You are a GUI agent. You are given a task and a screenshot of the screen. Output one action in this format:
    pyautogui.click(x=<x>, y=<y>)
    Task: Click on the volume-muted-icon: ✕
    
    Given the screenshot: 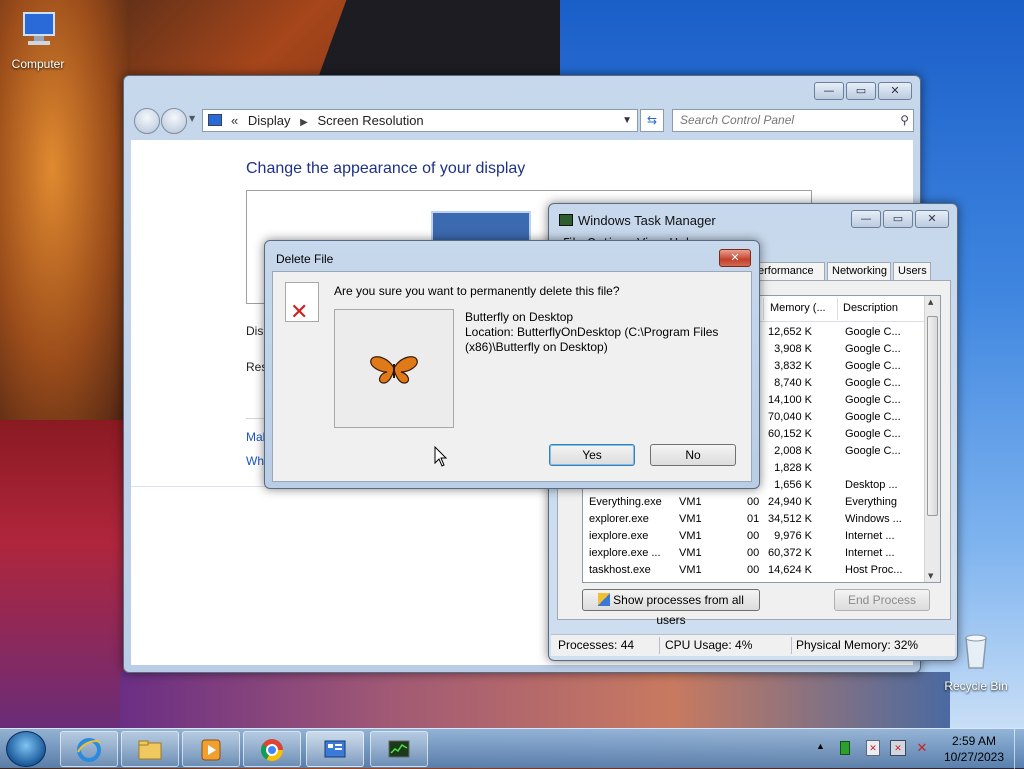 What is the action you would take?
    pyautogui.click(x=922, y=748)
    